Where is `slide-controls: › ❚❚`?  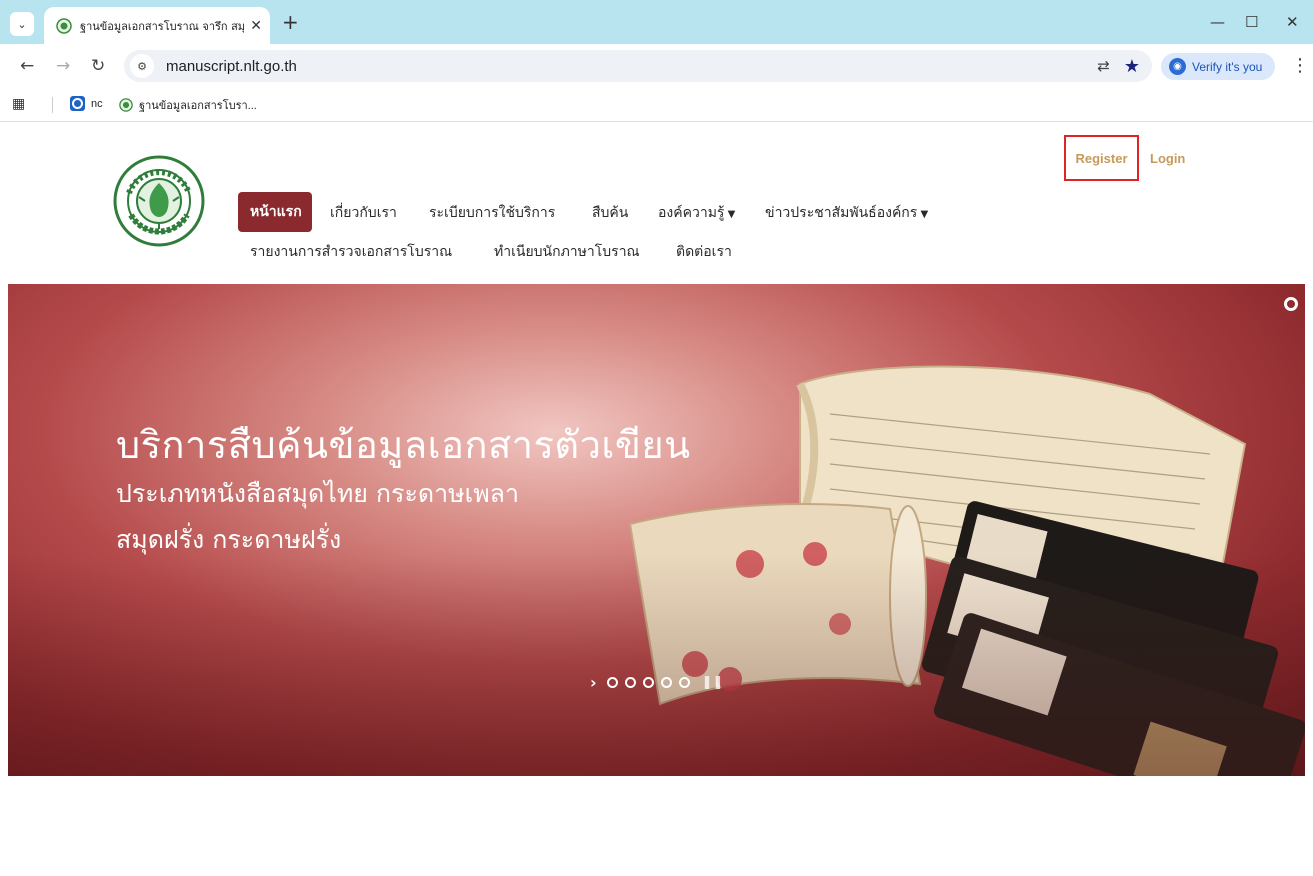 slide-controls: › ❚❚ is located at coordinates (656, 682).